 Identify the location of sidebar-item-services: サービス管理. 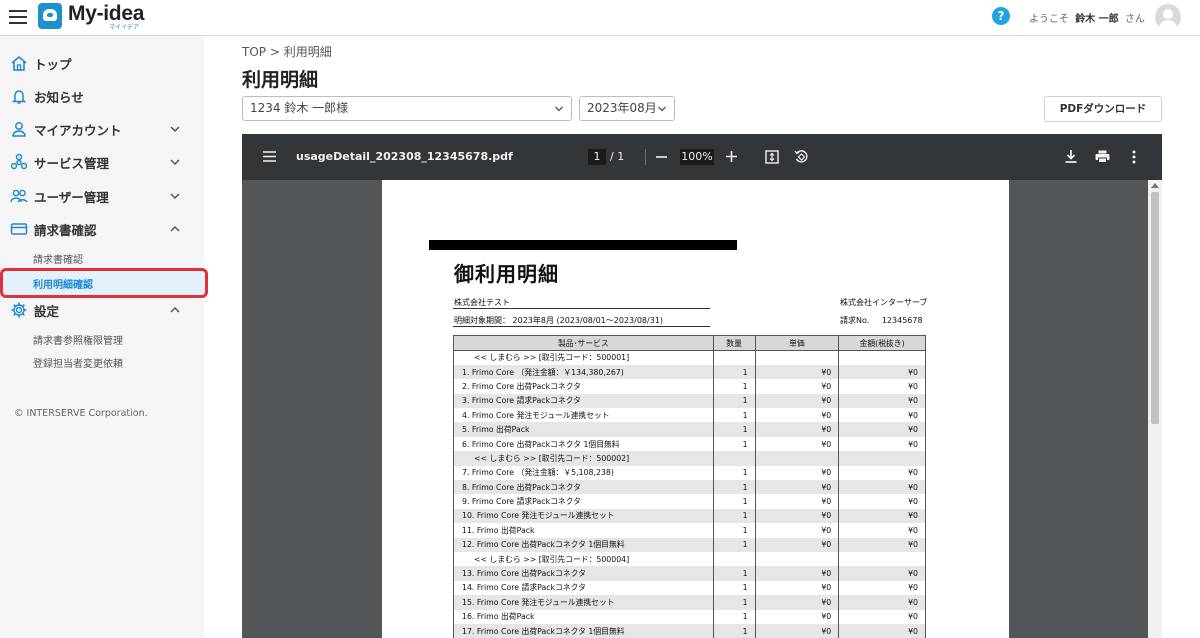
(102, 162).